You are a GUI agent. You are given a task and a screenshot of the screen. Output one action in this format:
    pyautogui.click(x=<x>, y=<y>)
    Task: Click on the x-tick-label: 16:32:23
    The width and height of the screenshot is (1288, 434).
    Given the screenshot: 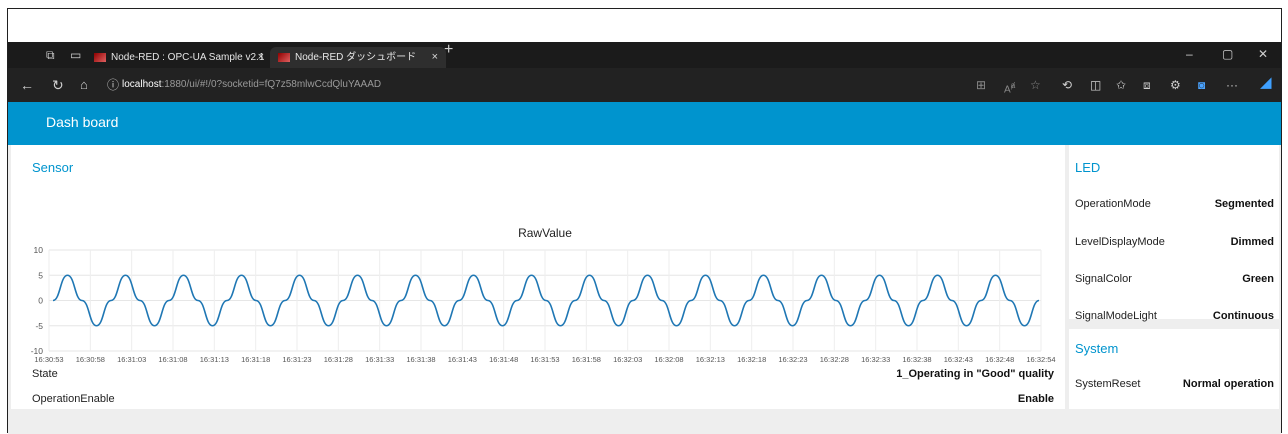 What is the action you would take?
    pyautogui.click(x=792, y=359)
    